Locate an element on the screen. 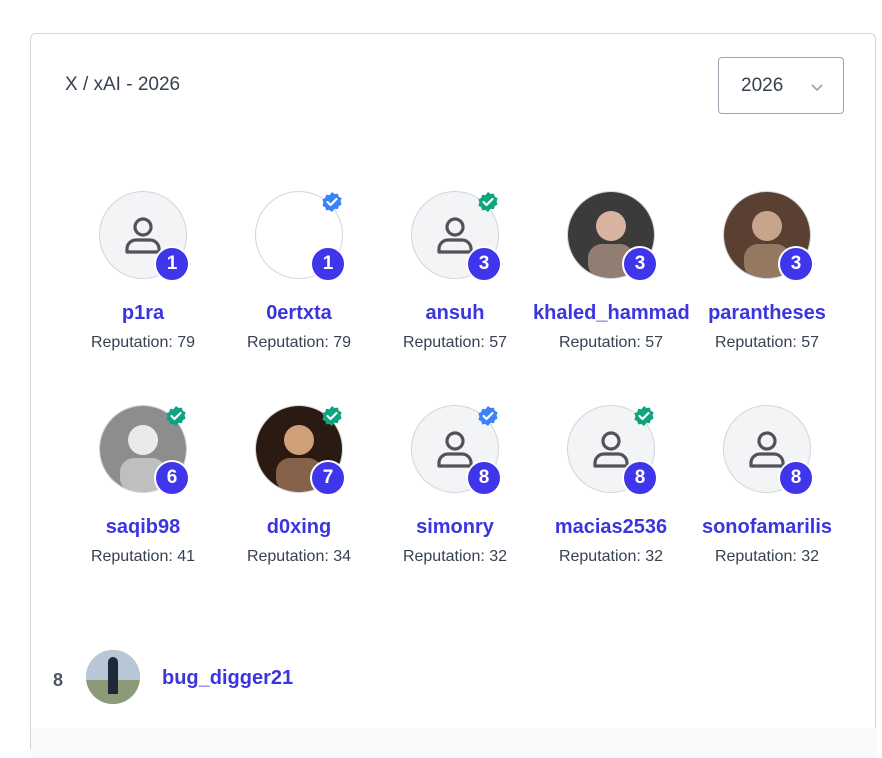 Image resolution: width=882 pixels, height=758 pixels. user-card: 1 p1ra Reputation: 79 is located at coordinates (143, 271).